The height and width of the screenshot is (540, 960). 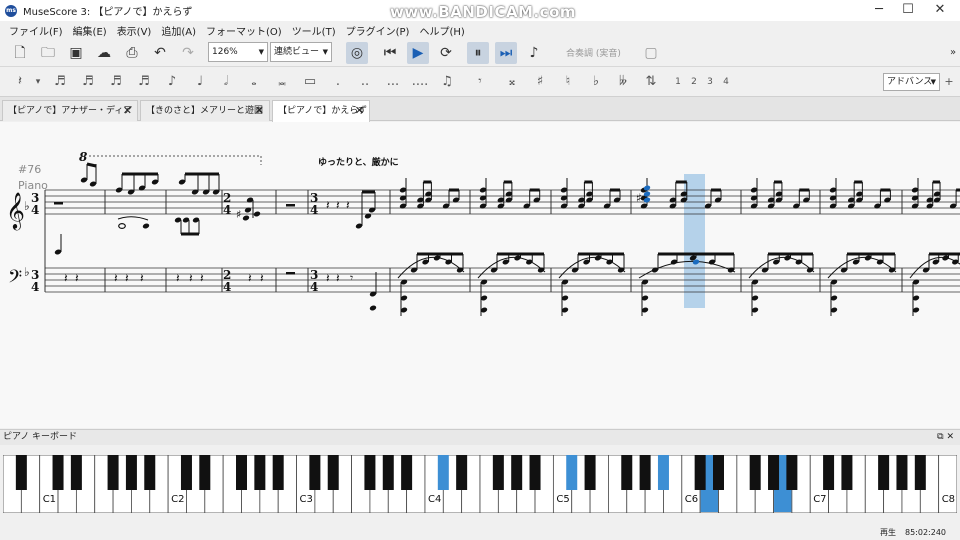 I want to click on metronome-circle-icon: ◎, so click(x=357, y=53).